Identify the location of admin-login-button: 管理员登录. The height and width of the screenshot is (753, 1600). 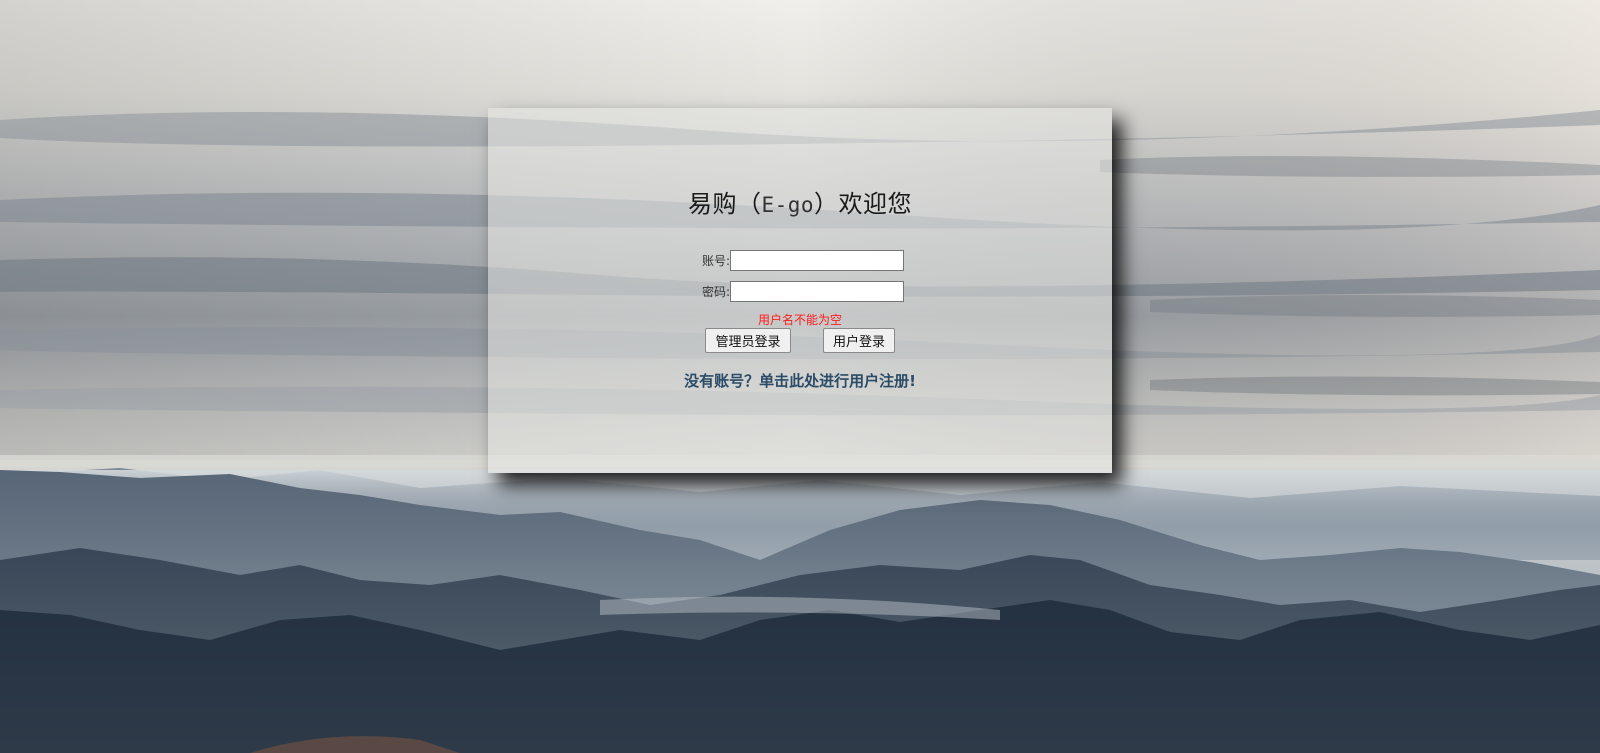
(748, 340).